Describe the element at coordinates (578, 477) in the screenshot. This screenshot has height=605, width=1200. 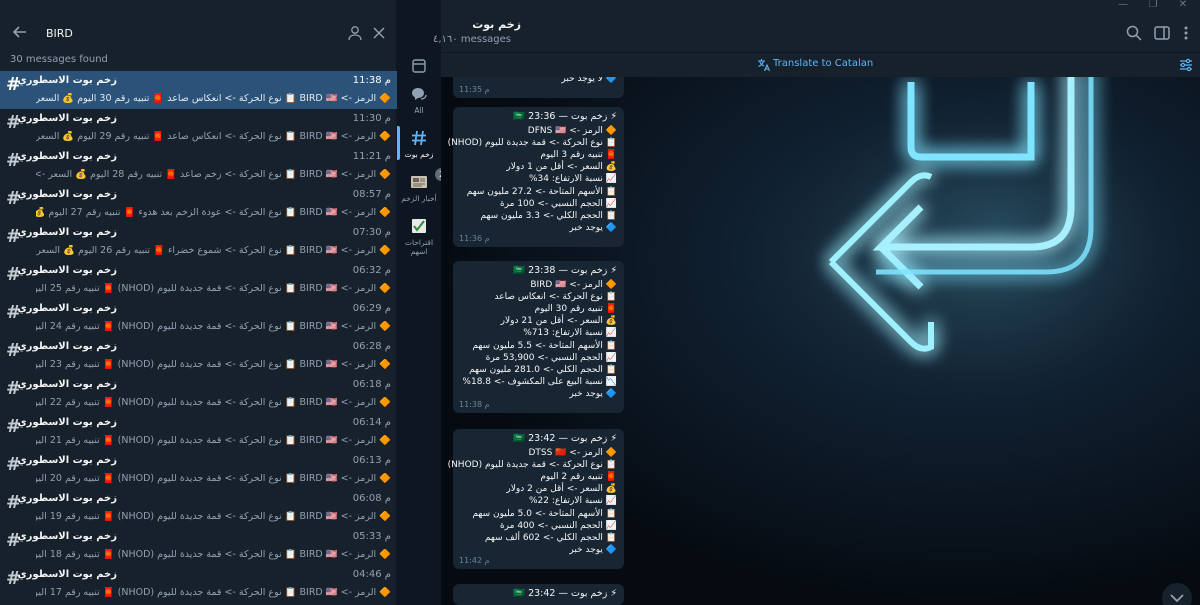
I see `message-line: 🧧 تنبيه رقم 2 اليوم` at that location.